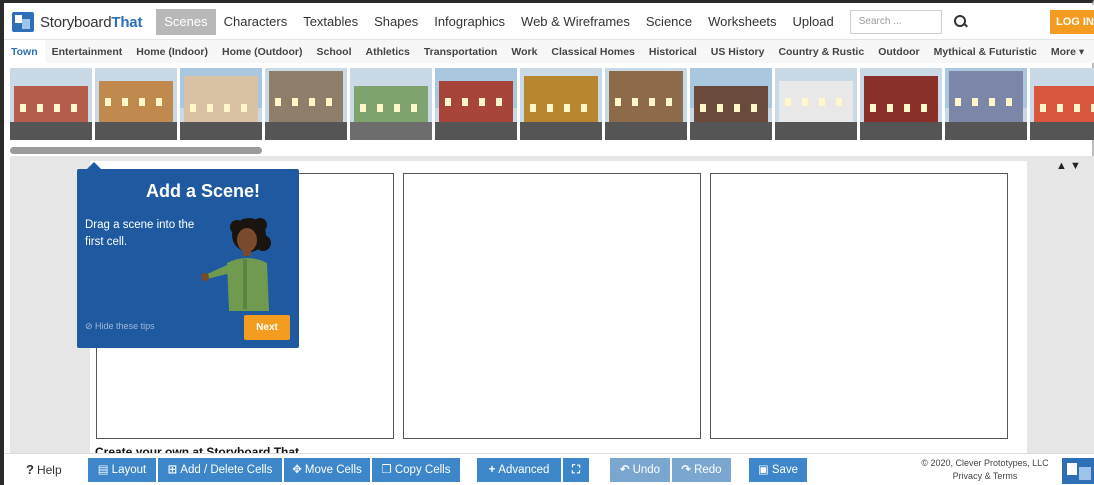 Image resolution: width=1094 pixels, height=485 pixels. Describe the element at coordinates (327, 470) in the screenshot. I see `move-cells-button: ✥ Move Cells` at that location.